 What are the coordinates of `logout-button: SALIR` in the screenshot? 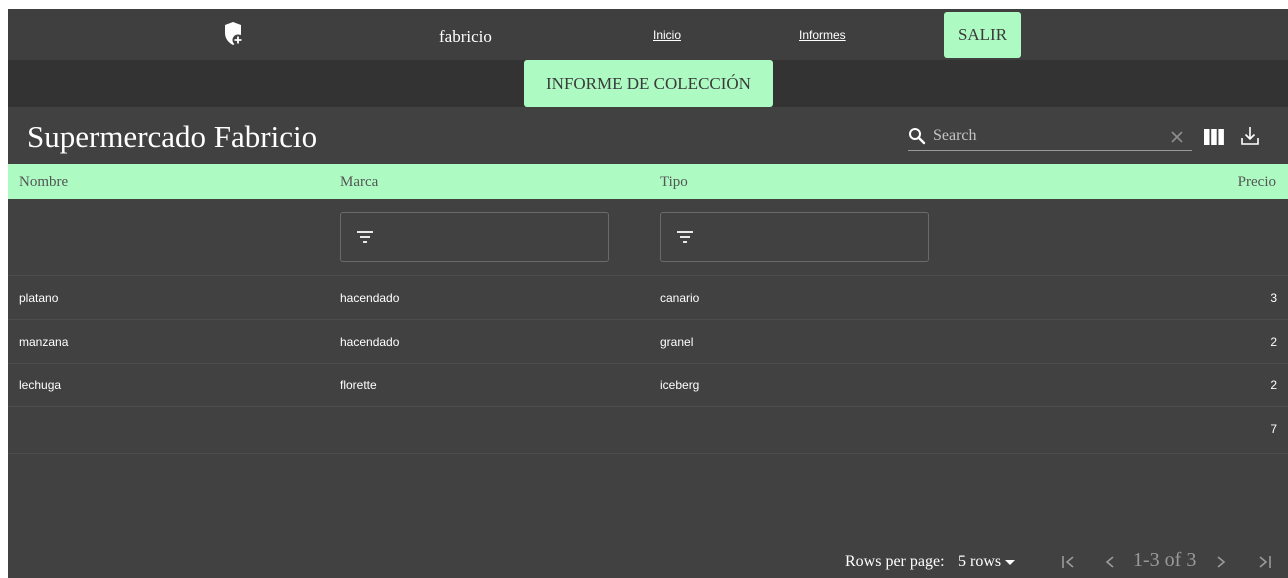 It's located at (982, 35).